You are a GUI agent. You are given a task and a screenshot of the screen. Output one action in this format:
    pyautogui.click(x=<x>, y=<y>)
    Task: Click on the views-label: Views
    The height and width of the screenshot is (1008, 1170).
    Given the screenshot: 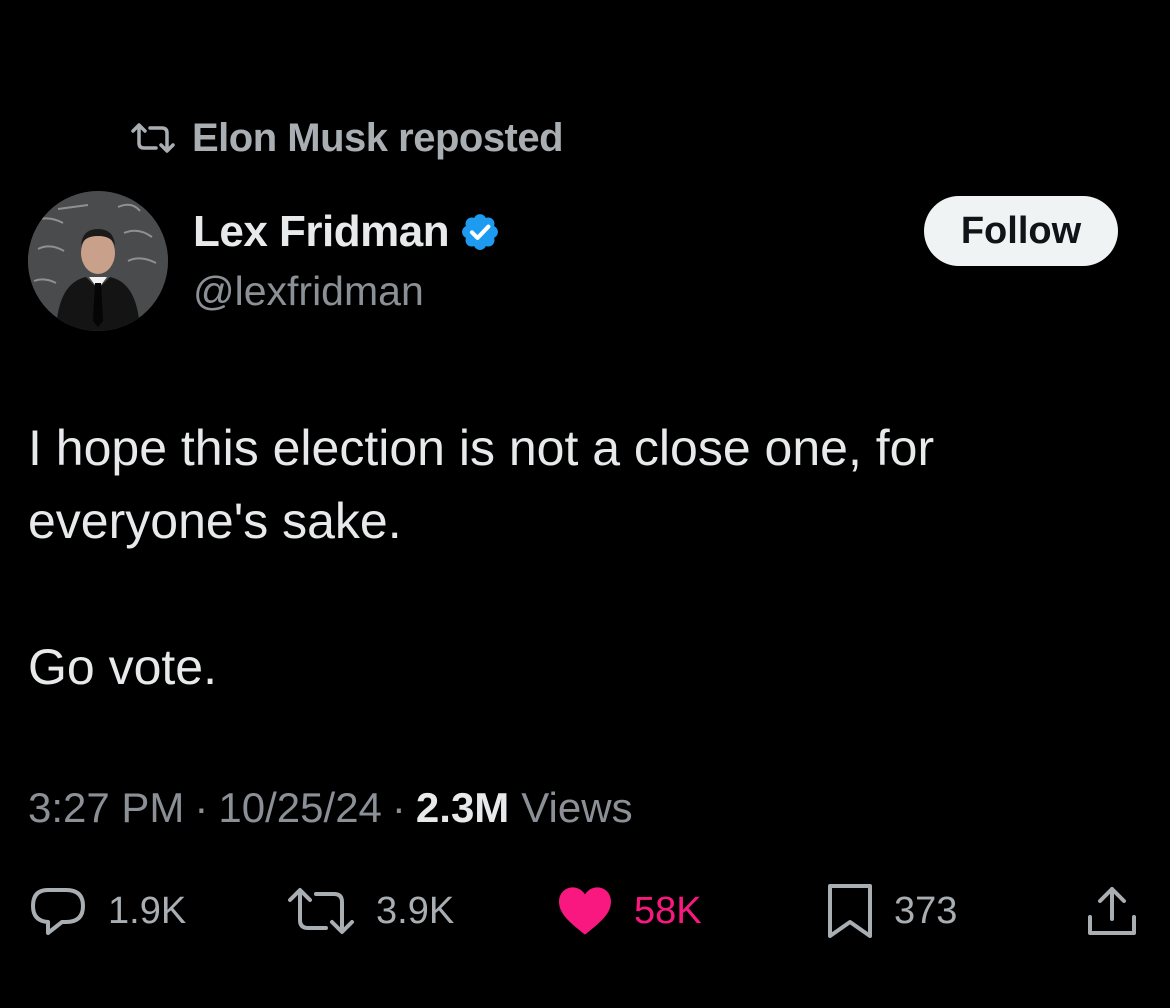 What is the action you would take?
    pyautogui.click(x=577, y=807)
    